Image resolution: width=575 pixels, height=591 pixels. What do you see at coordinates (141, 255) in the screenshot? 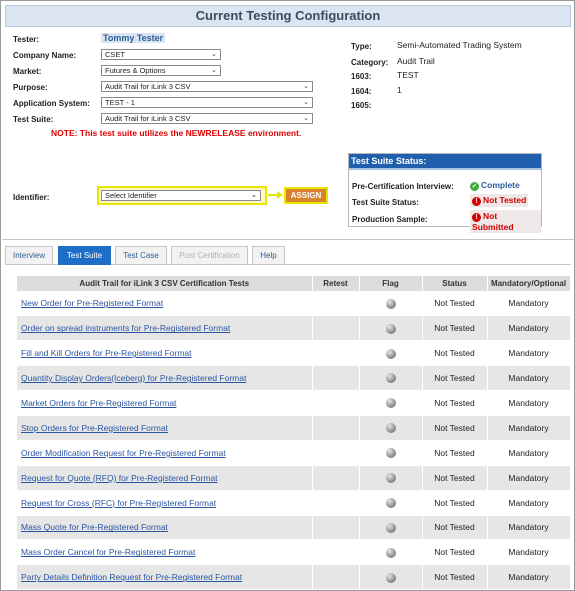
I see `tab-test-case: Test Case` at bounding box center [141, 255].